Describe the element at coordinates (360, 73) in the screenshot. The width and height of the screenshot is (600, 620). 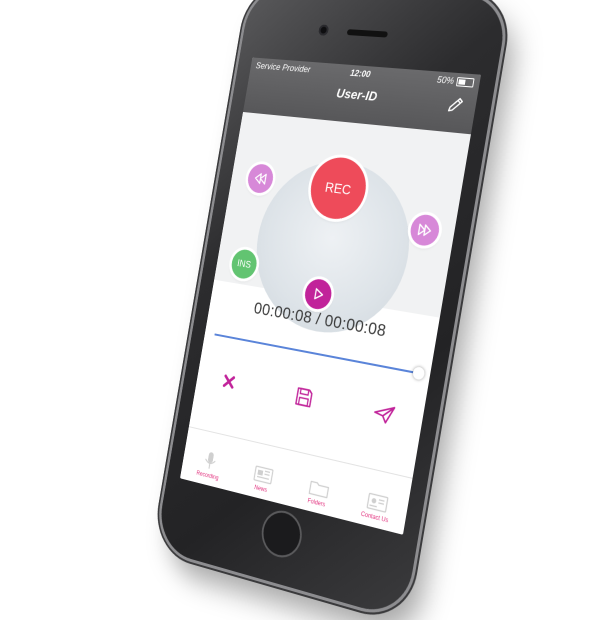
I see `clock: 12:00` at that location.